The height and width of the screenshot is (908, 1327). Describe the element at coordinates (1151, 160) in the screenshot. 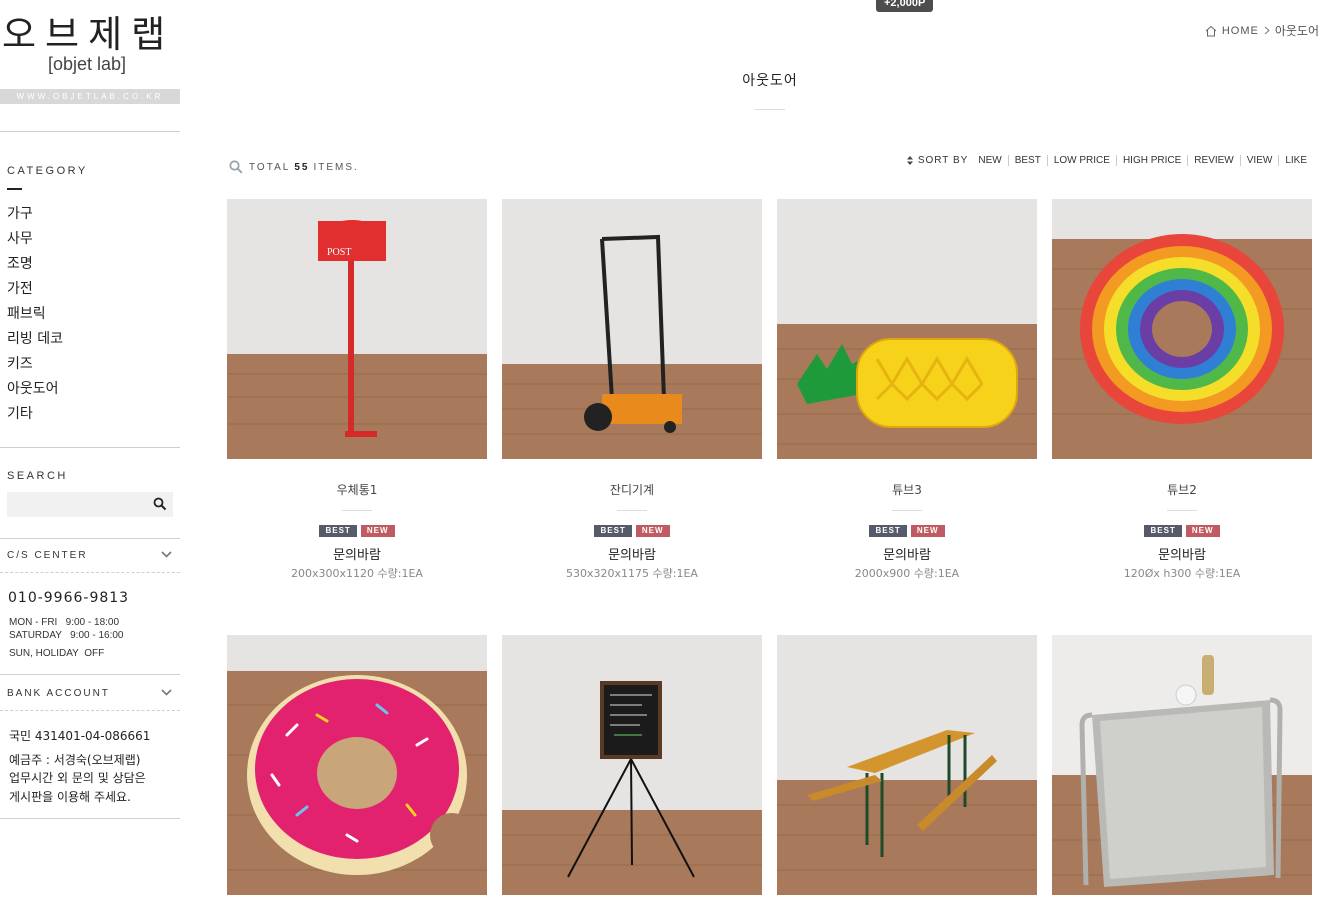

I see `sort-high-price: HIGH PRICE` at that location.